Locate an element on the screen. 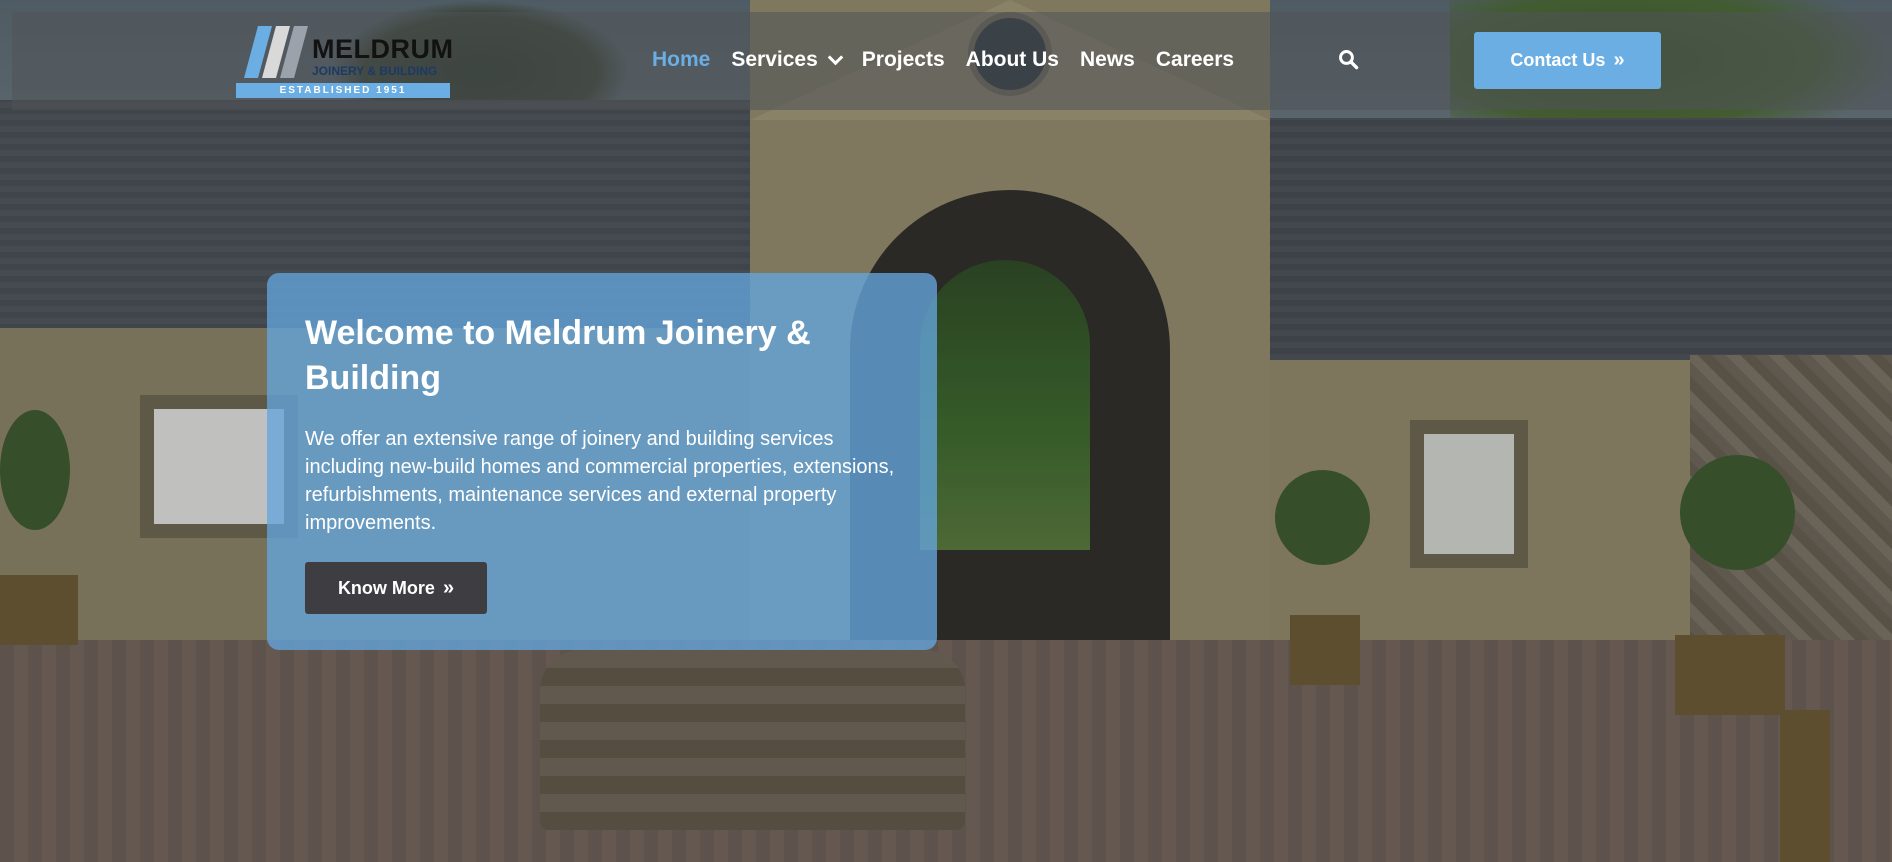 This screenshot has width=1892, height=862. nav-item-home: Home is located at coordinates (681, 60).